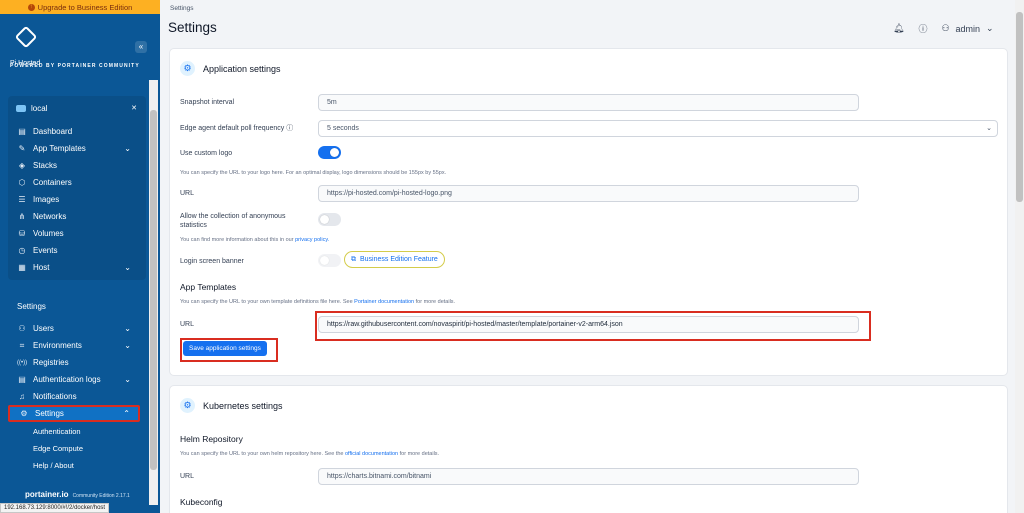  Describe the element at coordinates (50, 216) in the screenshot. I see `sidebar-item-label: Networks` at that location.